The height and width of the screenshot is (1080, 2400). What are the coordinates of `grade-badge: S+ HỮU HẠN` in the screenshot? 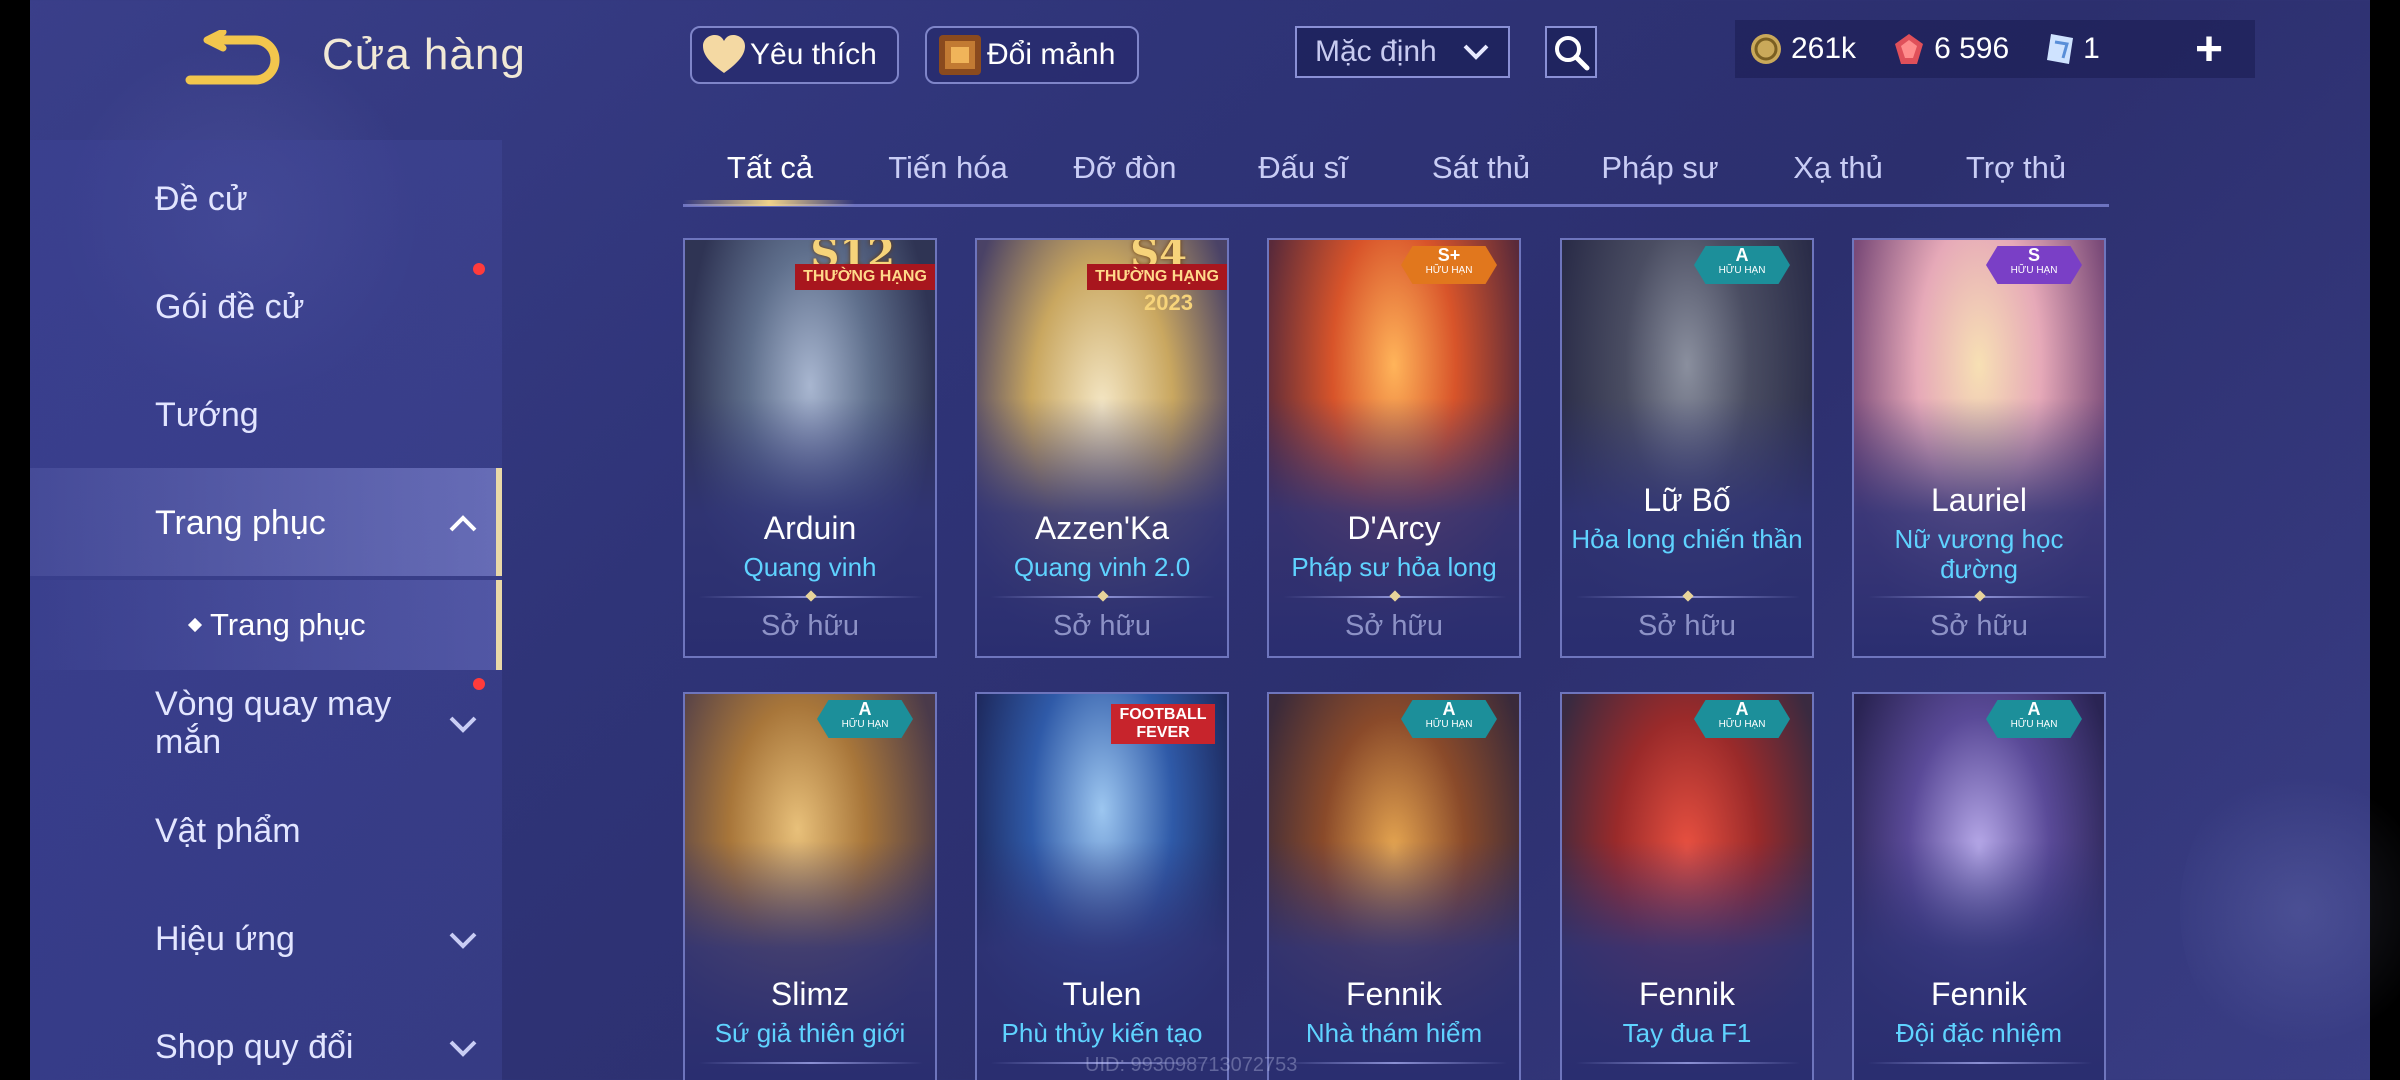 It's located at (1449, 265).